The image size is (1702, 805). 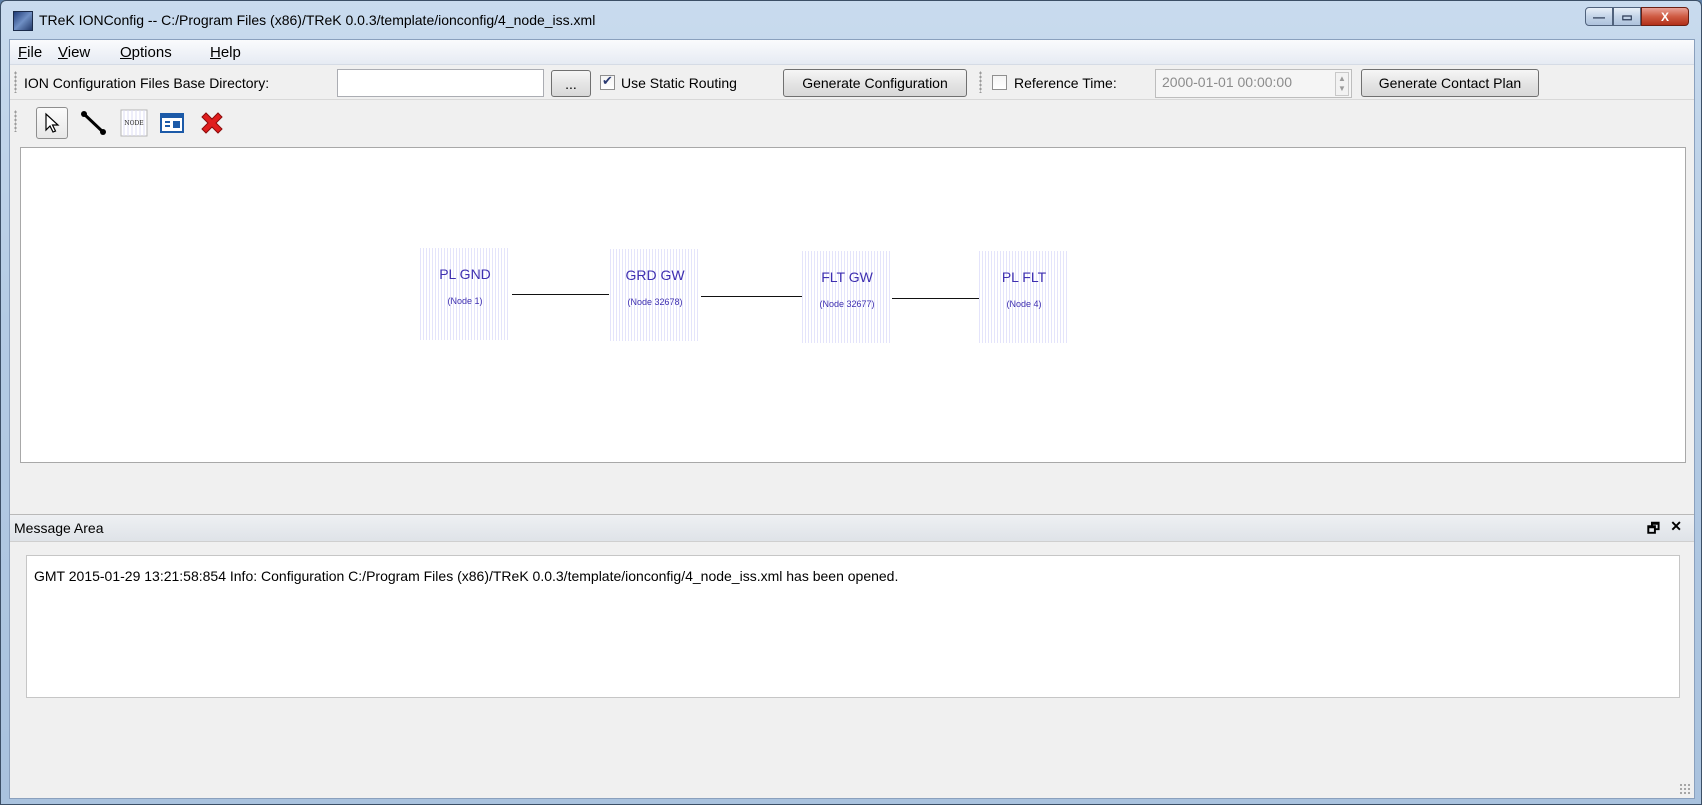 I want to click on resize-grip, so click(x=1685, y=789).